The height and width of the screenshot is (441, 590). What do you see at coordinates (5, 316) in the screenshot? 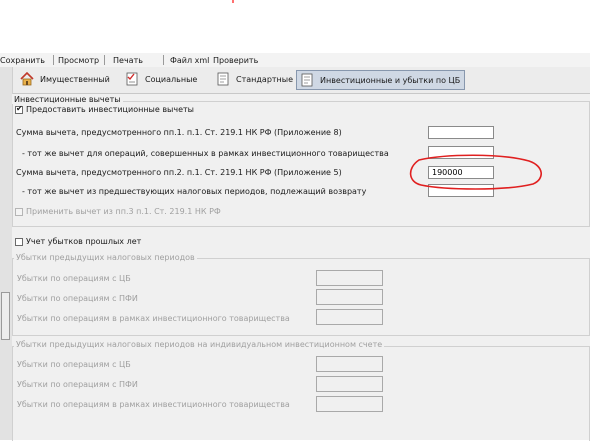
I see `rail-button` at bounding box center [5, 316].